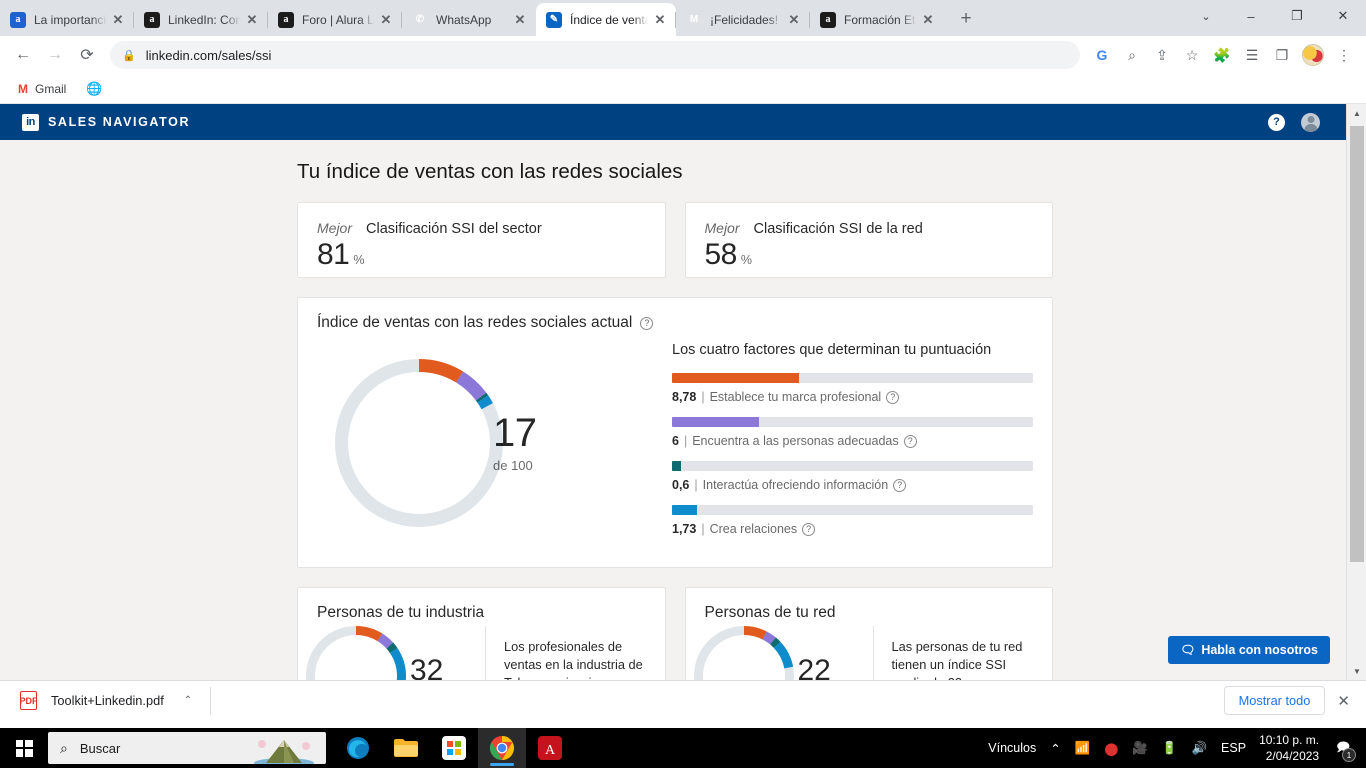 This screenshot has height=768, width=1366. I want to click on factor-row-0: 8,78 | Establece tu marca profesional ?, so click(852, 388).